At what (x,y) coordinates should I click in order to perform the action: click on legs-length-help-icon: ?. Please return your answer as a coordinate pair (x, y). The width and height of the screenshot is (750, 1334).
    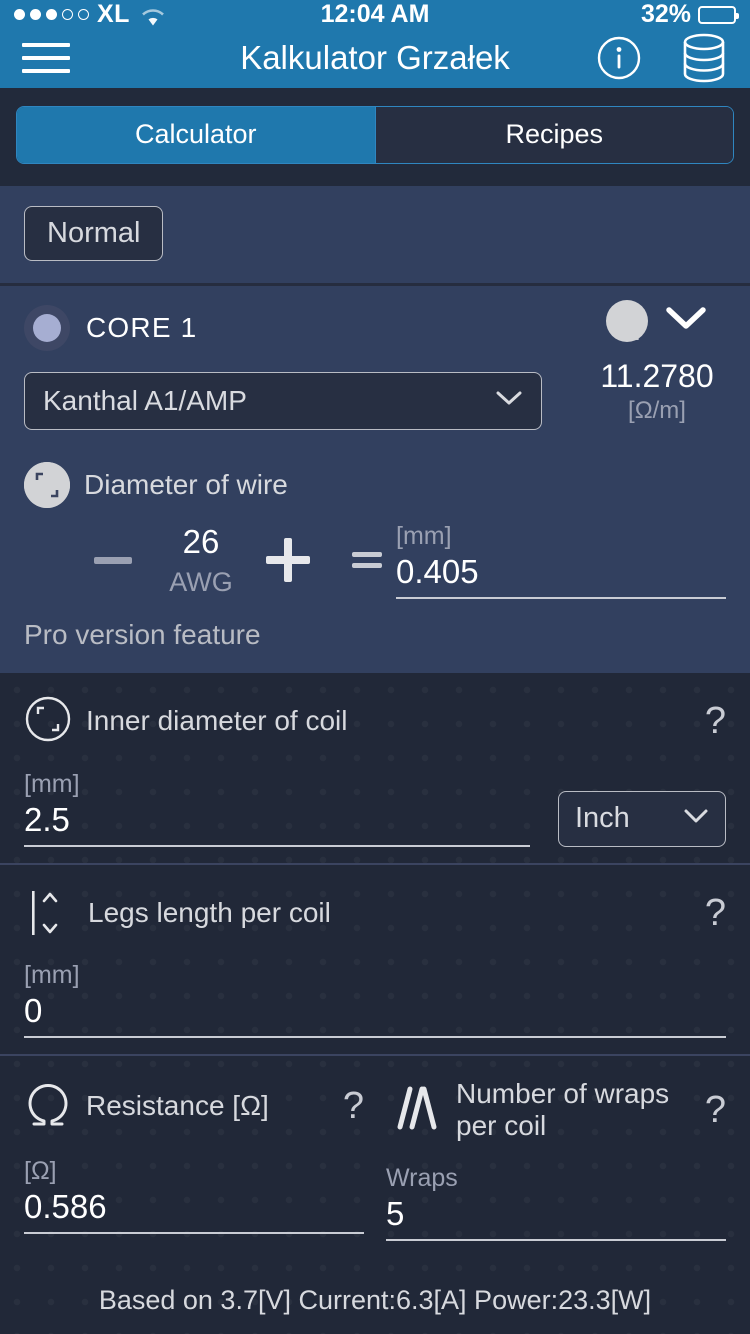
    Looking at the image, I should click on (715, 913).